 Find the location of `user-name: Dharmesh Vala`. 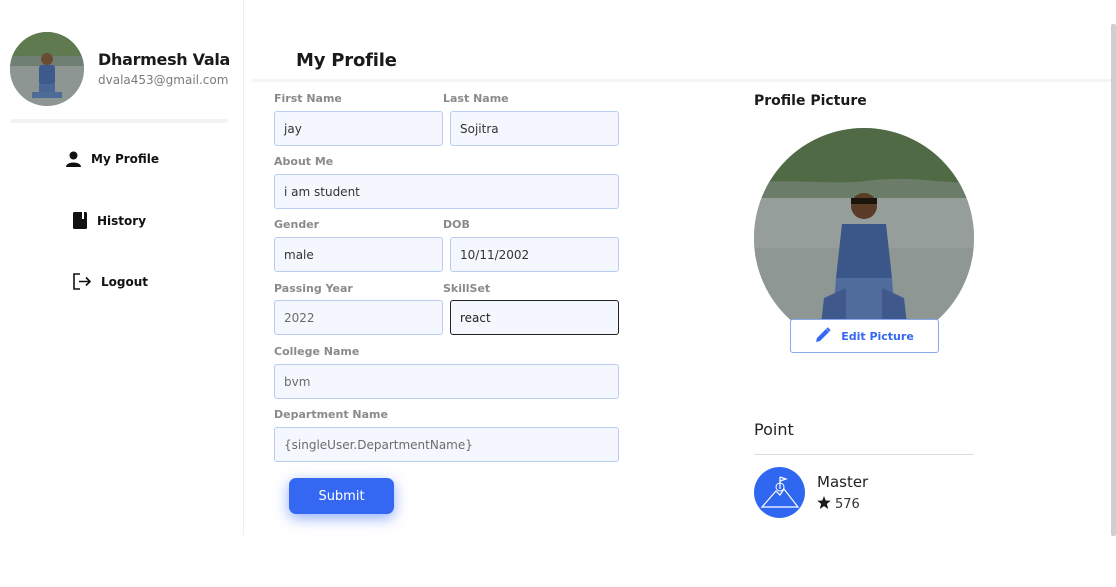

user-name: Dharmesh Vala is located at coordinates (164, 59).